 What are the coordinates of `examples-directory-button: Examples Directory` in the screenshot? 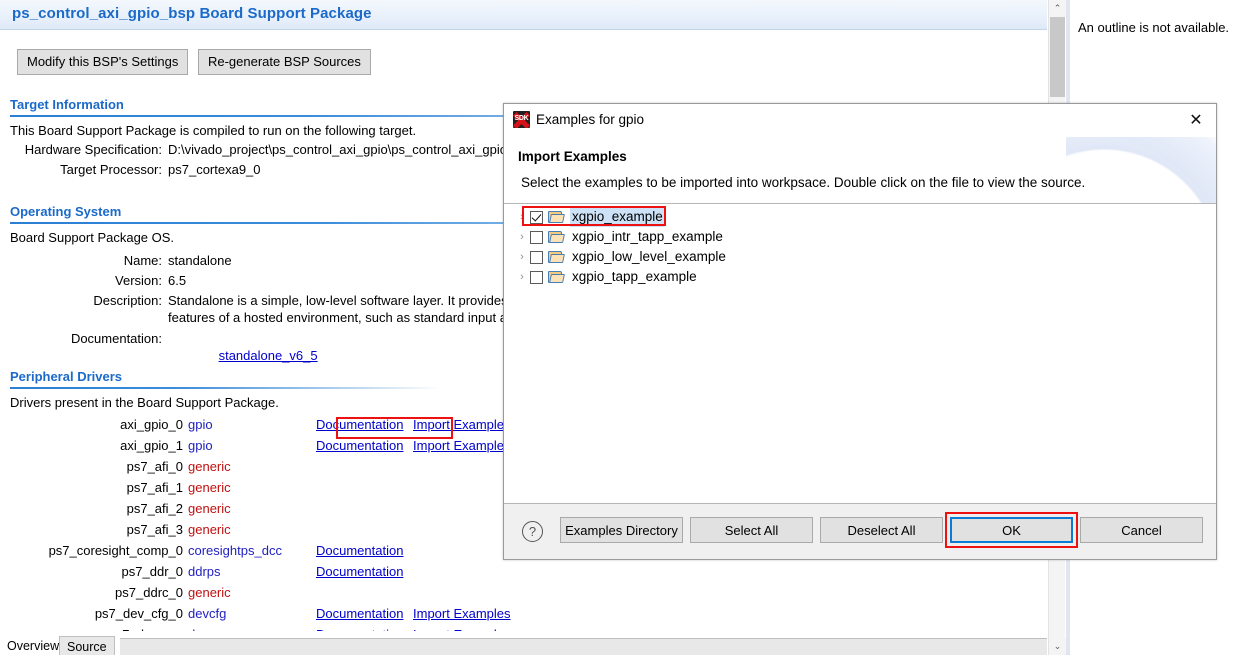 It's located at (621, 530).